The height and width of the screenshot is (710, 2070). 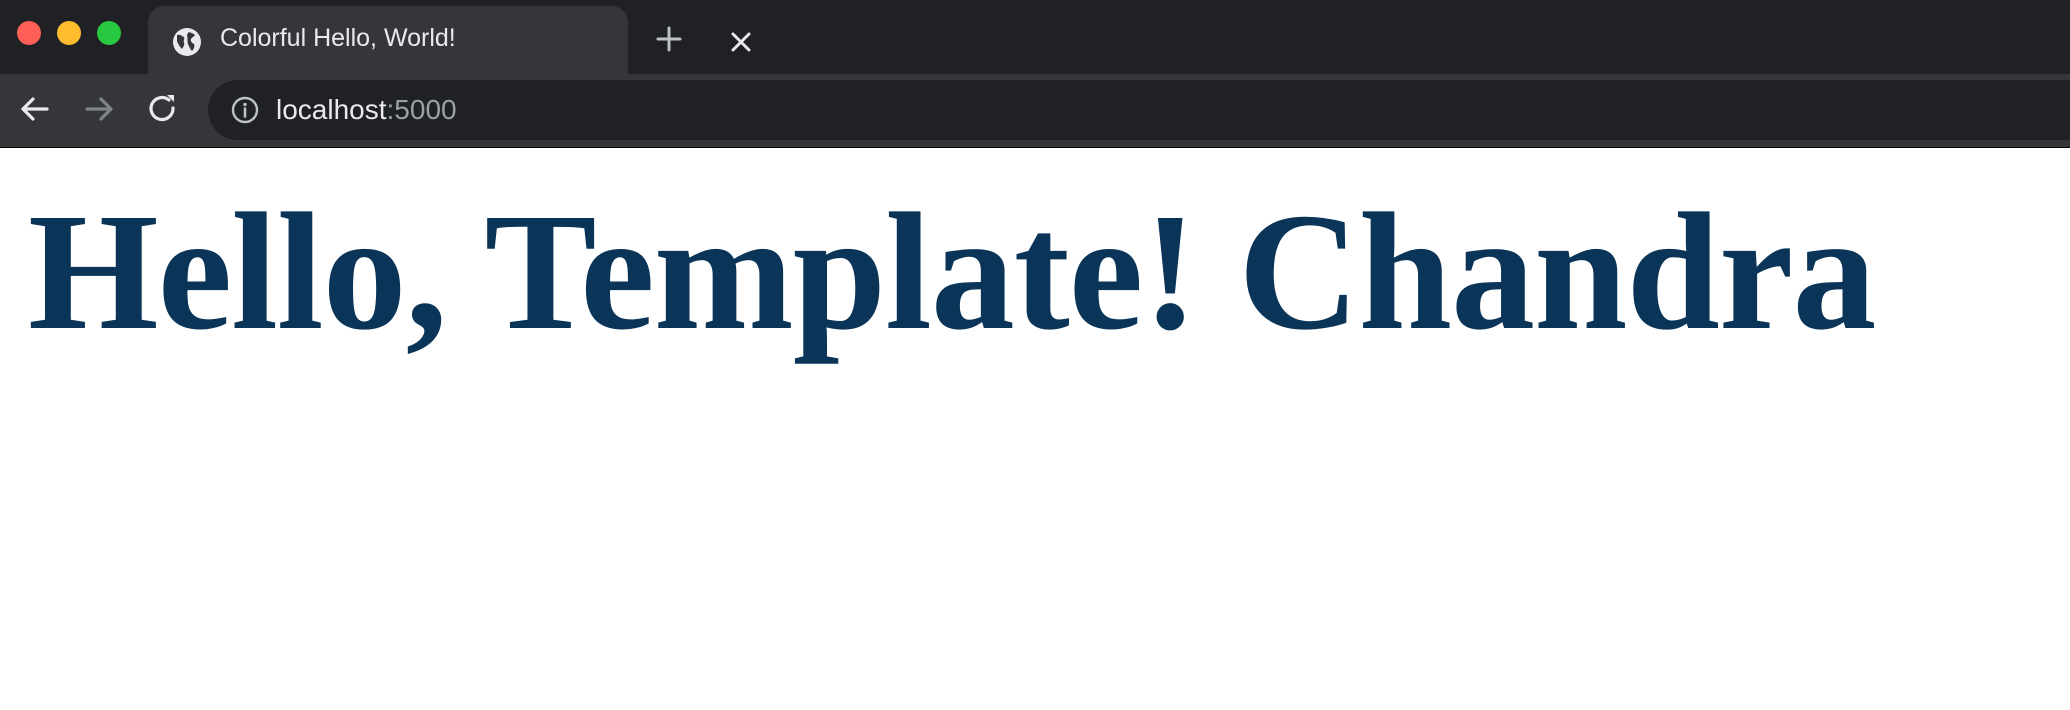 I want to click on url-text: localhost:5000, so click(x=366, y=110).